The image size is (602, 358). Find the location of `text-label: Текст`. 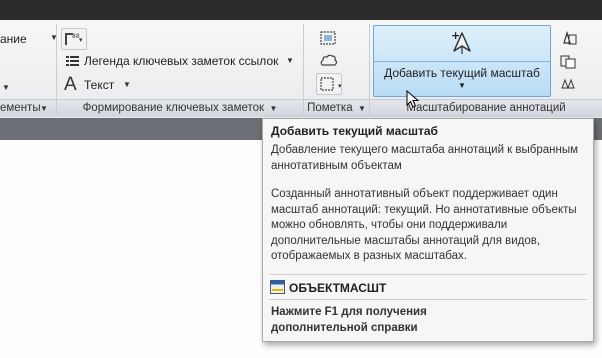

text-label: Текст is located at coordinates (99, 85).